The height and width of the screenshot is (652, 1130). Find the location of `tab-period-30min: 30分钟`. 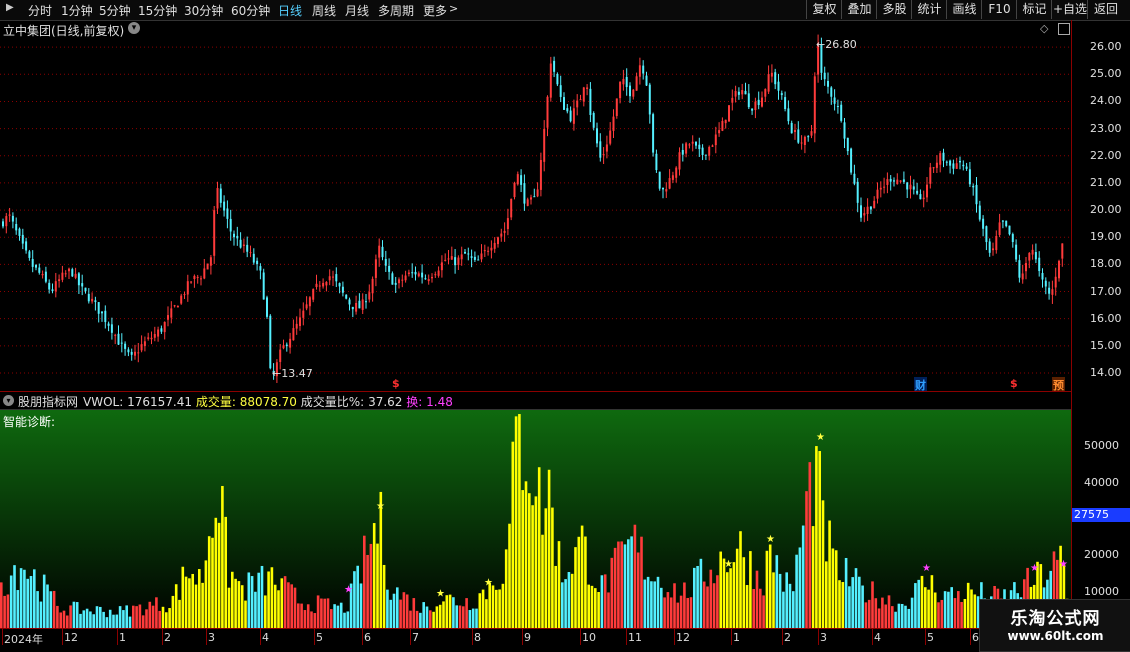

tab-period-30min: 30分钟 is located at coordinates (203, 10).